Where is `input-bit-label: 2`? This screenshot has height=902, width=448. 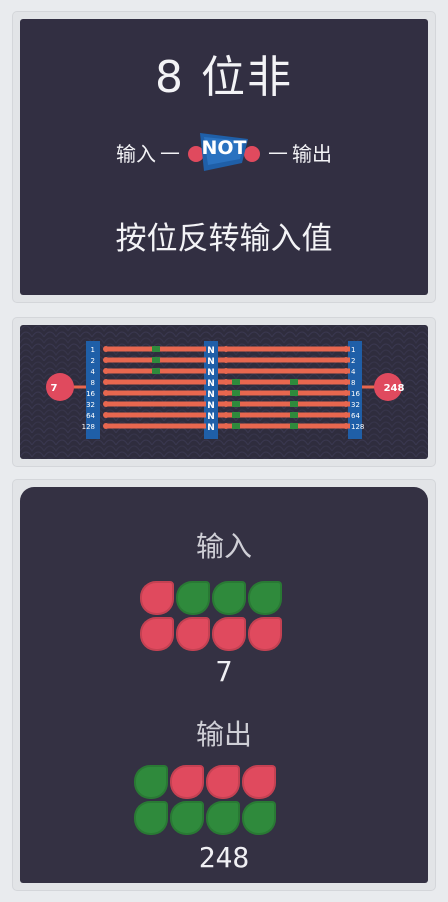
input-bit-label: 2 is located at coordinates (93, 361).